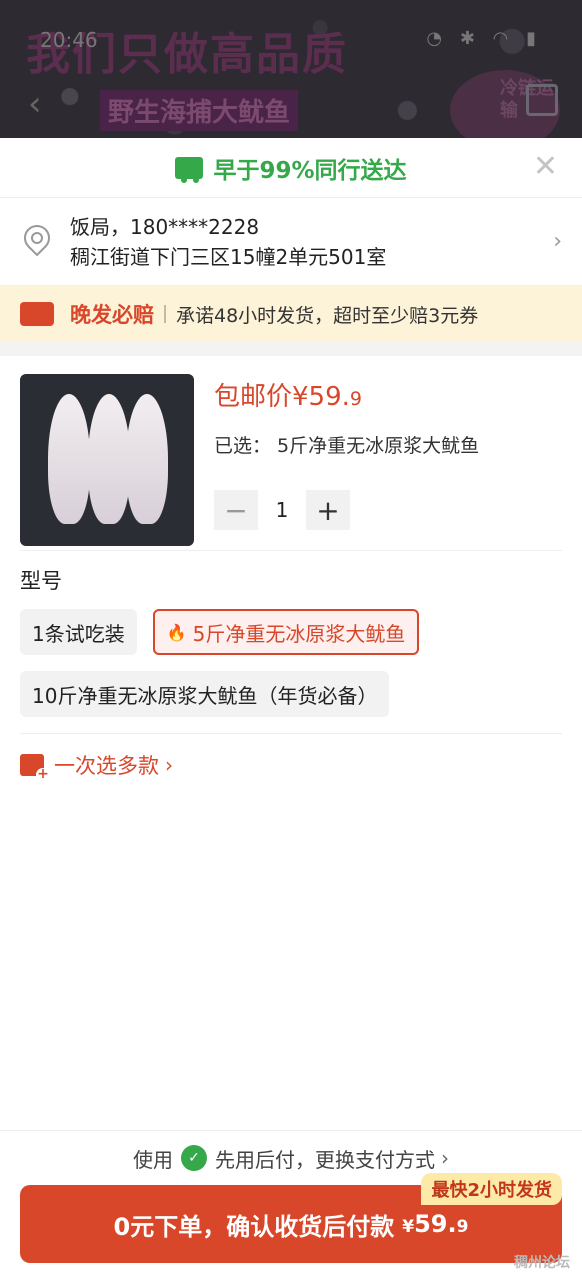  What do you see at coordinates (491, 1189) in the screenshot?
I see `fast-shipping-tag: 最快2小时发货` at bounding box center [491, 1189].